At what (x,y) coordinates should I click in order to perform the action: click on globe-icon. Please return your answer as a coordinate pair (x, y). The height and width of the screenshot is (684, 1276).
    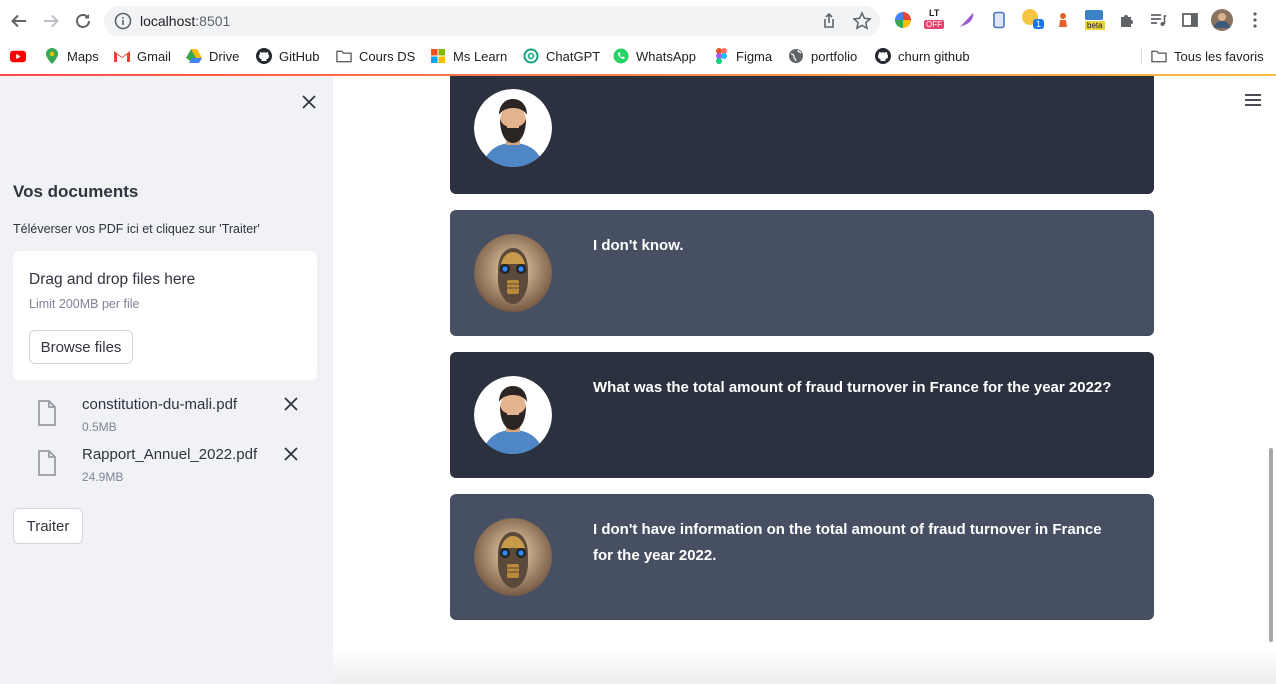
    Looking at the image, I should click on (796, 56).